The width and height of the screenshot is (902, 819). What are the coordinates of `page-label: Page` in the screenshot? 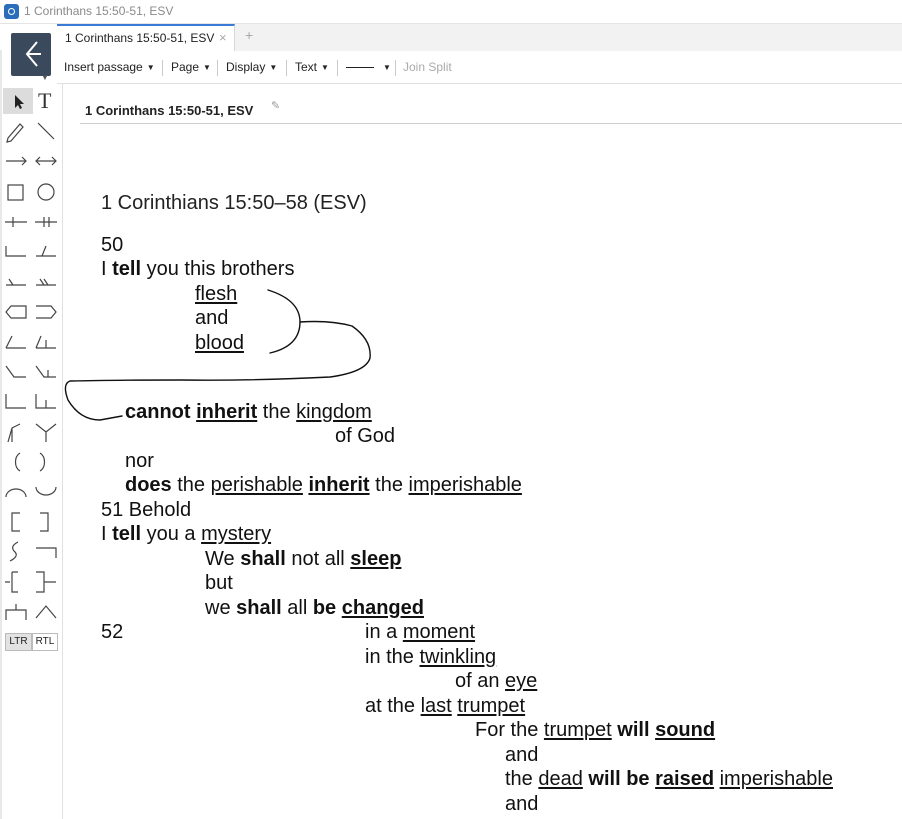 It's located at (185, 67).